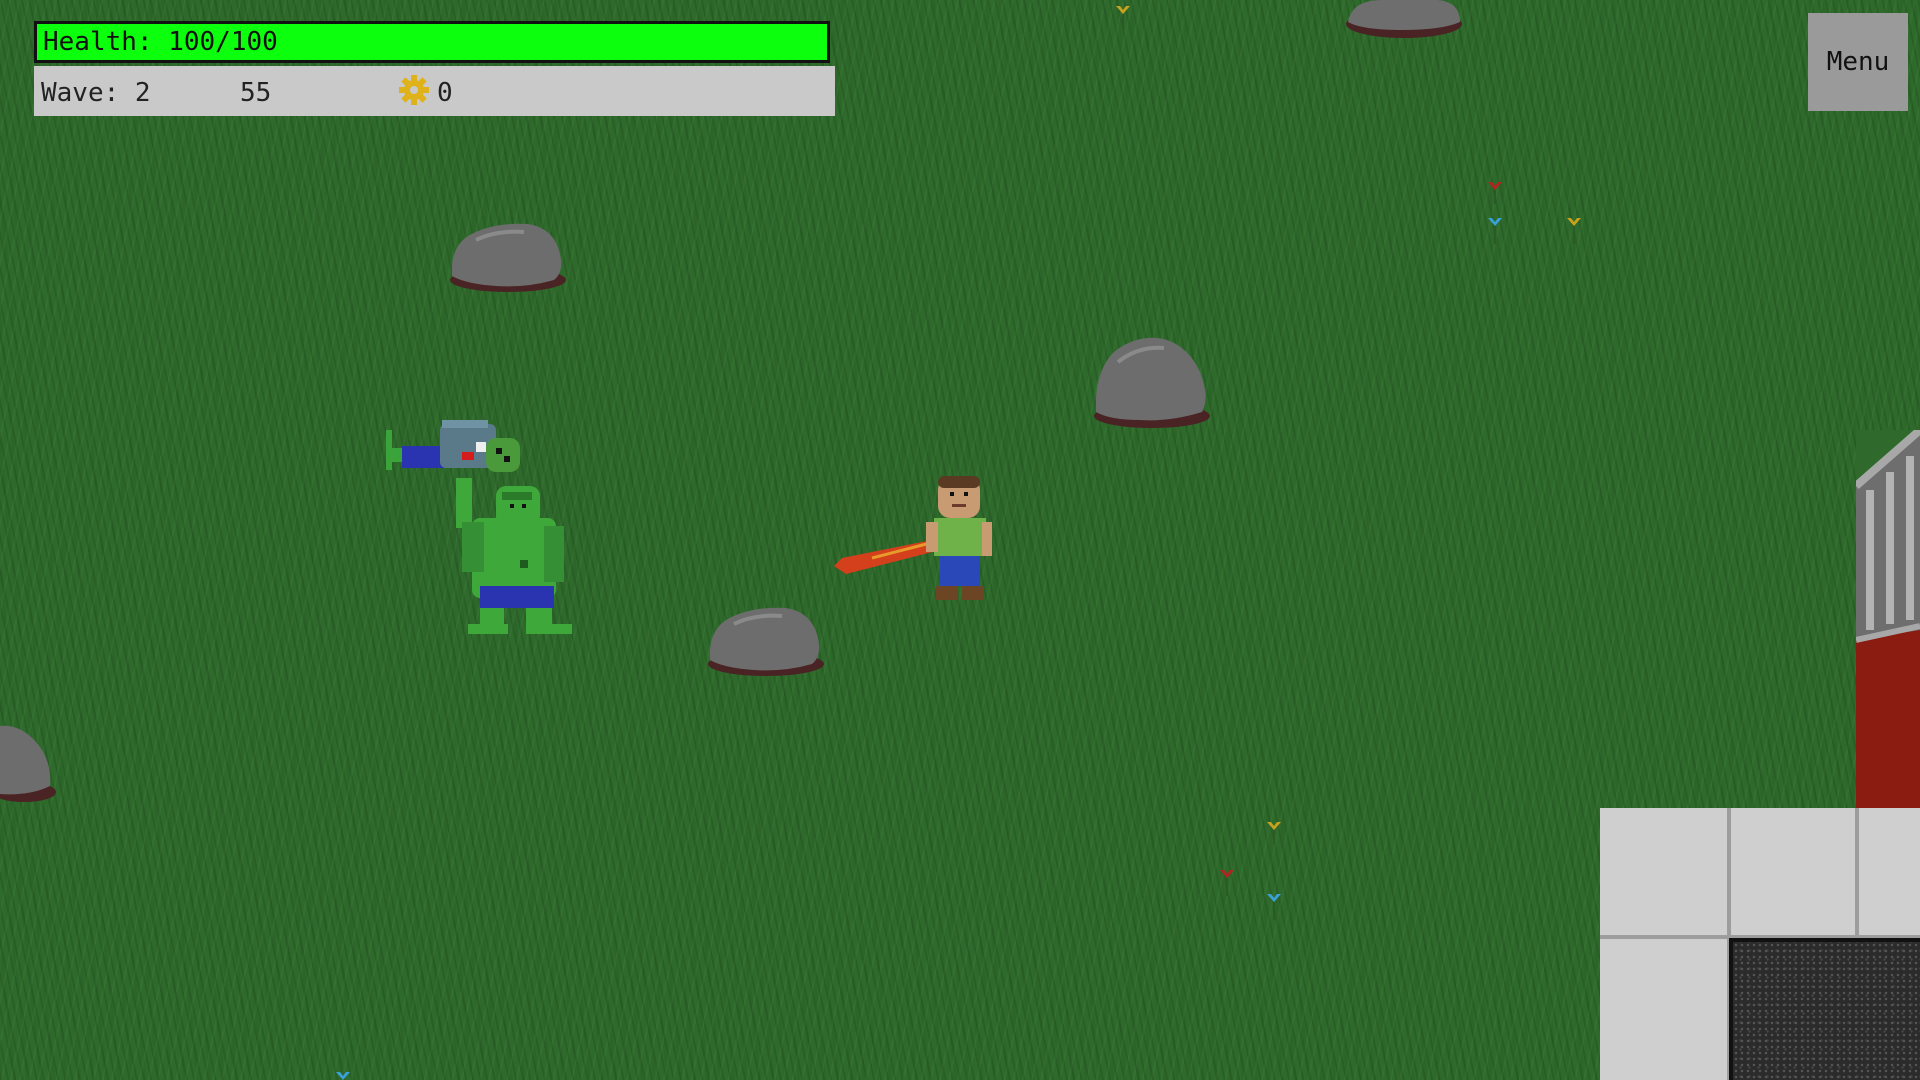  I want to click on health-bar: Health: 100/100, so click(432, 42).